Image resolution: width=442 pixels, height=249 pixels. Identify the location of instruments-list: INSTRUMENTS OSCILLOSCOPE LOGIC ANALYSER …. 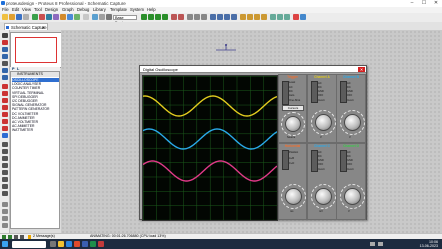
(35, 150).